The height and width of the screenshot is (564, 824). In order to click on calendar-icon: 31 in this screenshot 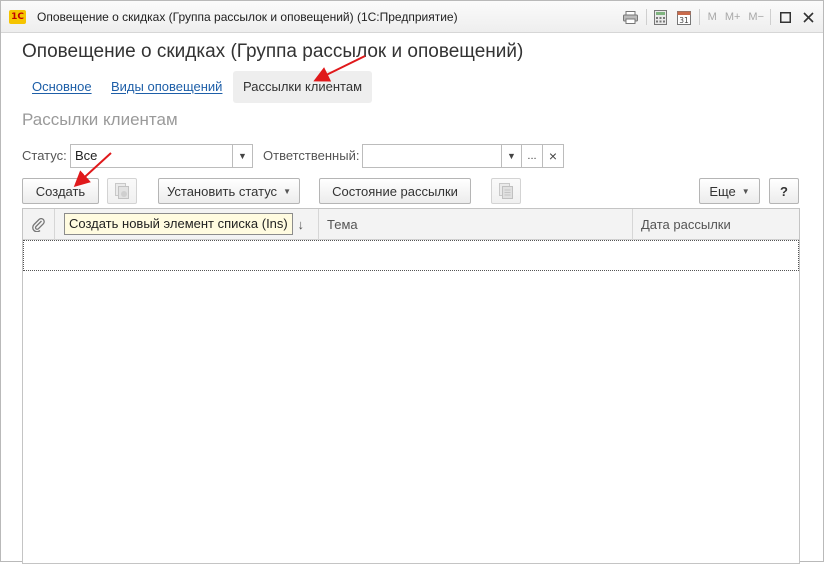, I will do `click(684, 17)`.